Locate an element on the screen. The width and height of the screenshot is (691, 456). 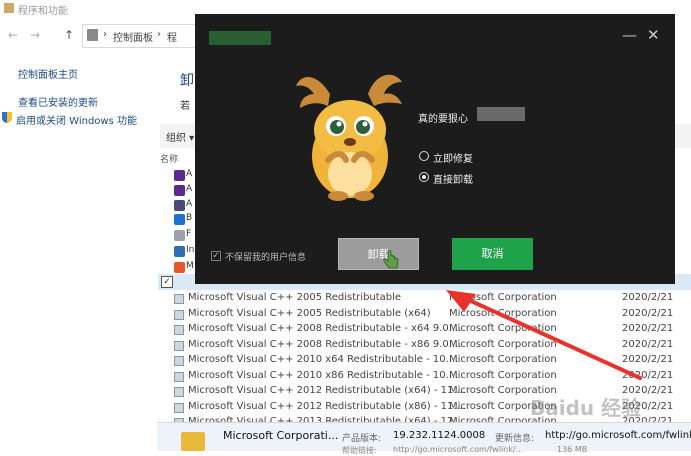
details-version-label: 产品版本: is located at coordinates (362, 439).